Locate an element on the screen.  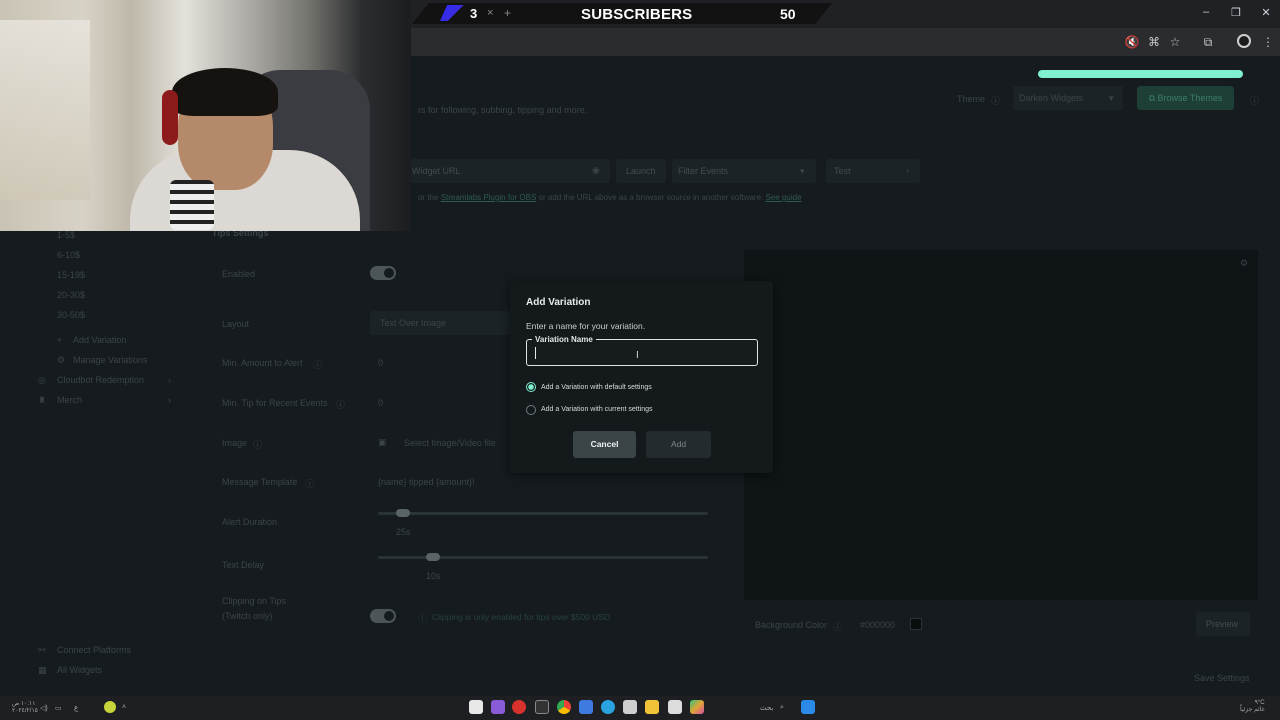
weather-desc: غائم جزئياً is located at coordinates (1252, 710).